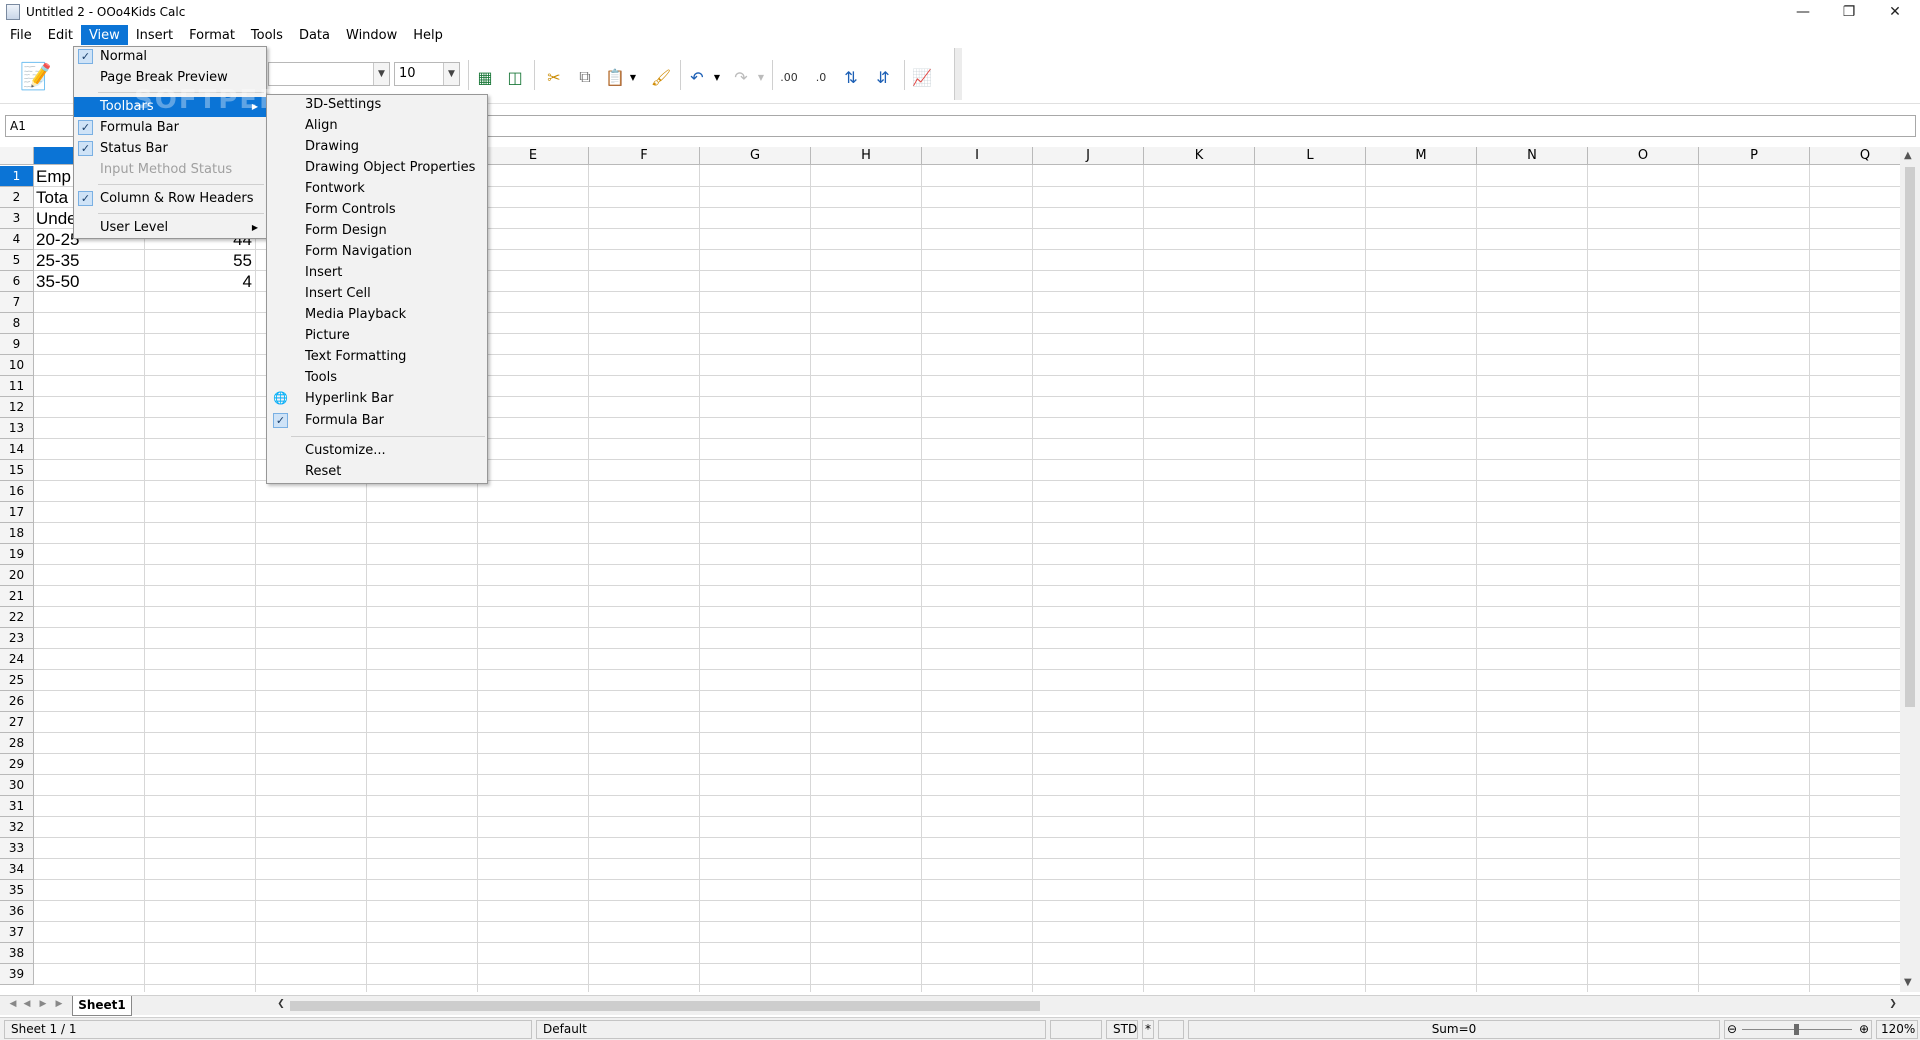  What do you see at coordinates (427, 74) in the screenshot?
I see `font-size-combo: 10 ▼` at bounding box center [427, 74].